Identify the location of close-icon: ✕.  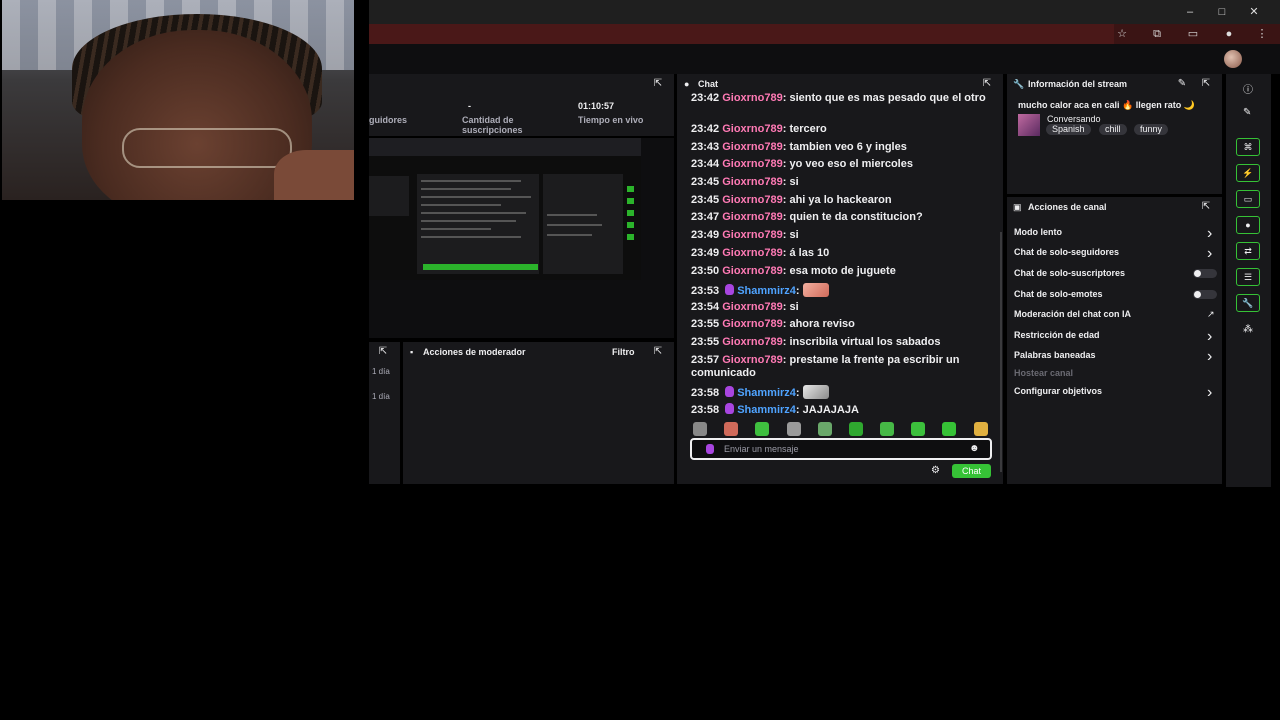
(1254, 12).